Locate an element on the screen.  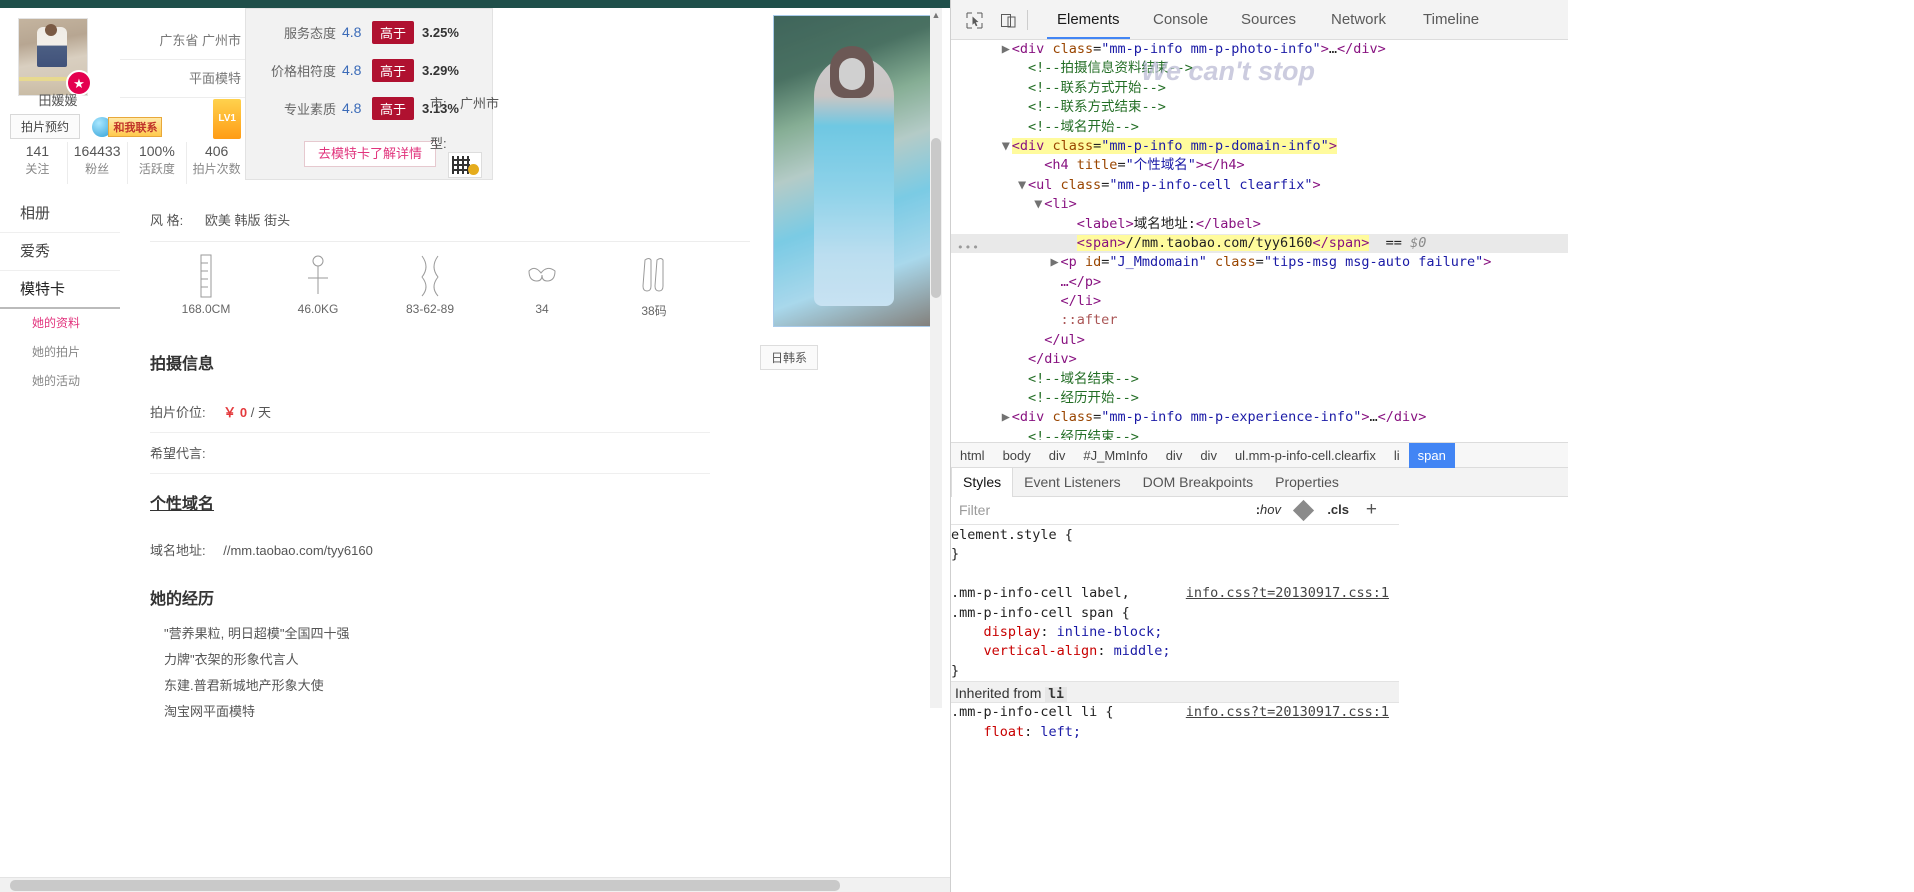
breadcrumb-item: body is located at coordinates (1017, 456).